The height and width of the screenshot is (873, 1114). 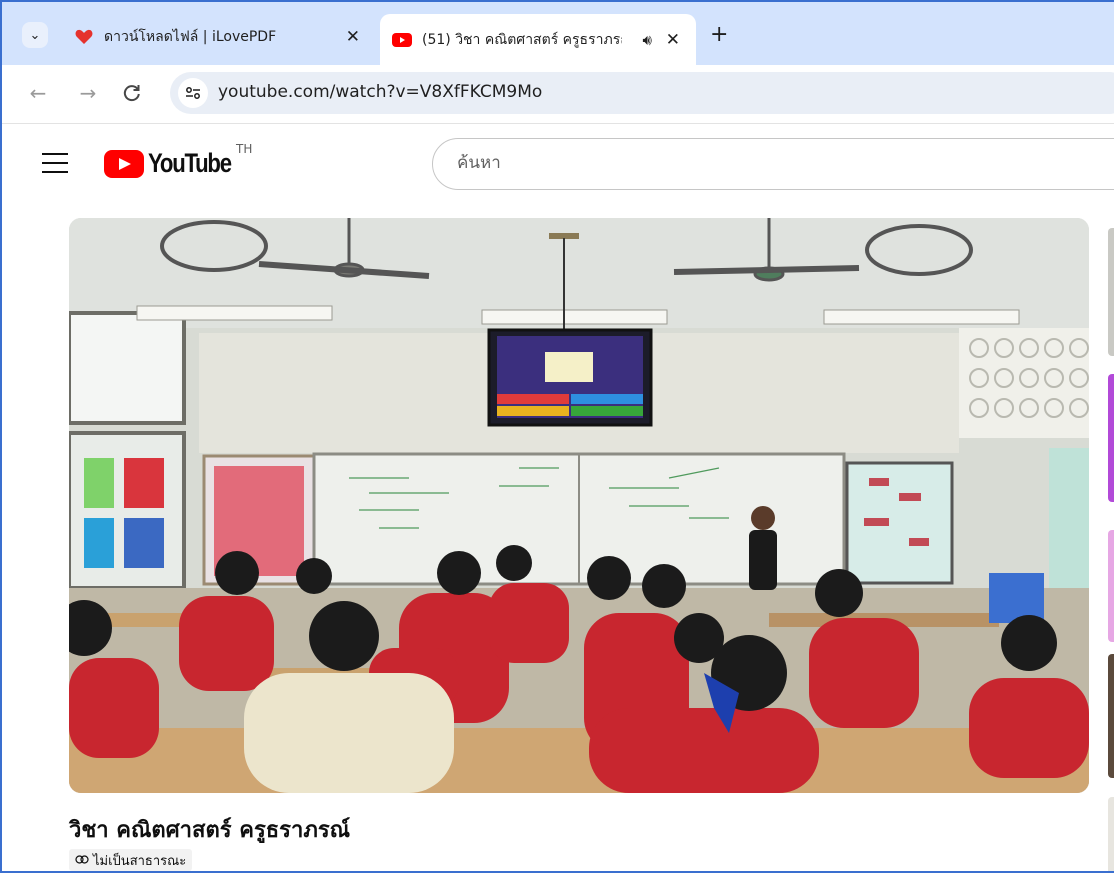 What do you see at coordinates (132, 93) in the screenshot?
I see `reload-icon` at bounding box center [132, 93].